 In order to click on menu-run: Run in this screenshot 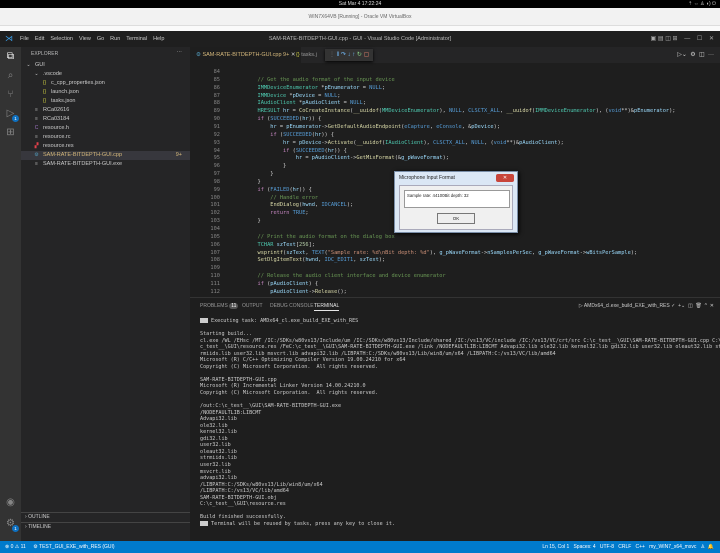, I will do `click(115, 39)`.